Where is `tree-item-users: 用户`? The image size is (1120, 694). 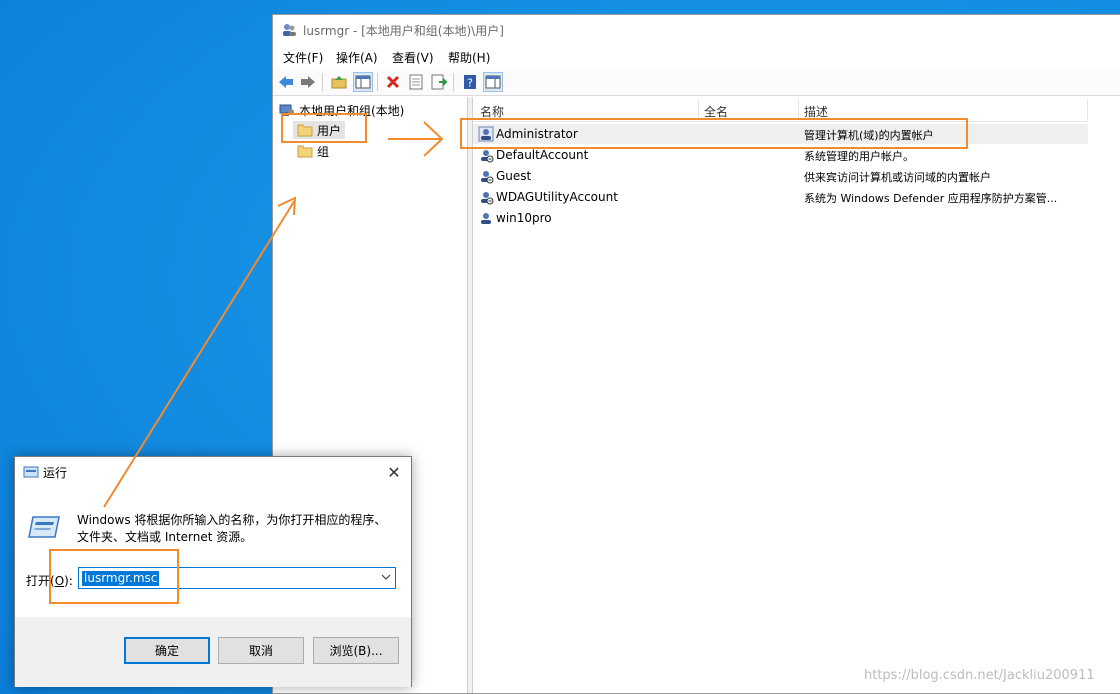 tree-item-users: 用户 is located at coordinates (319, 130).